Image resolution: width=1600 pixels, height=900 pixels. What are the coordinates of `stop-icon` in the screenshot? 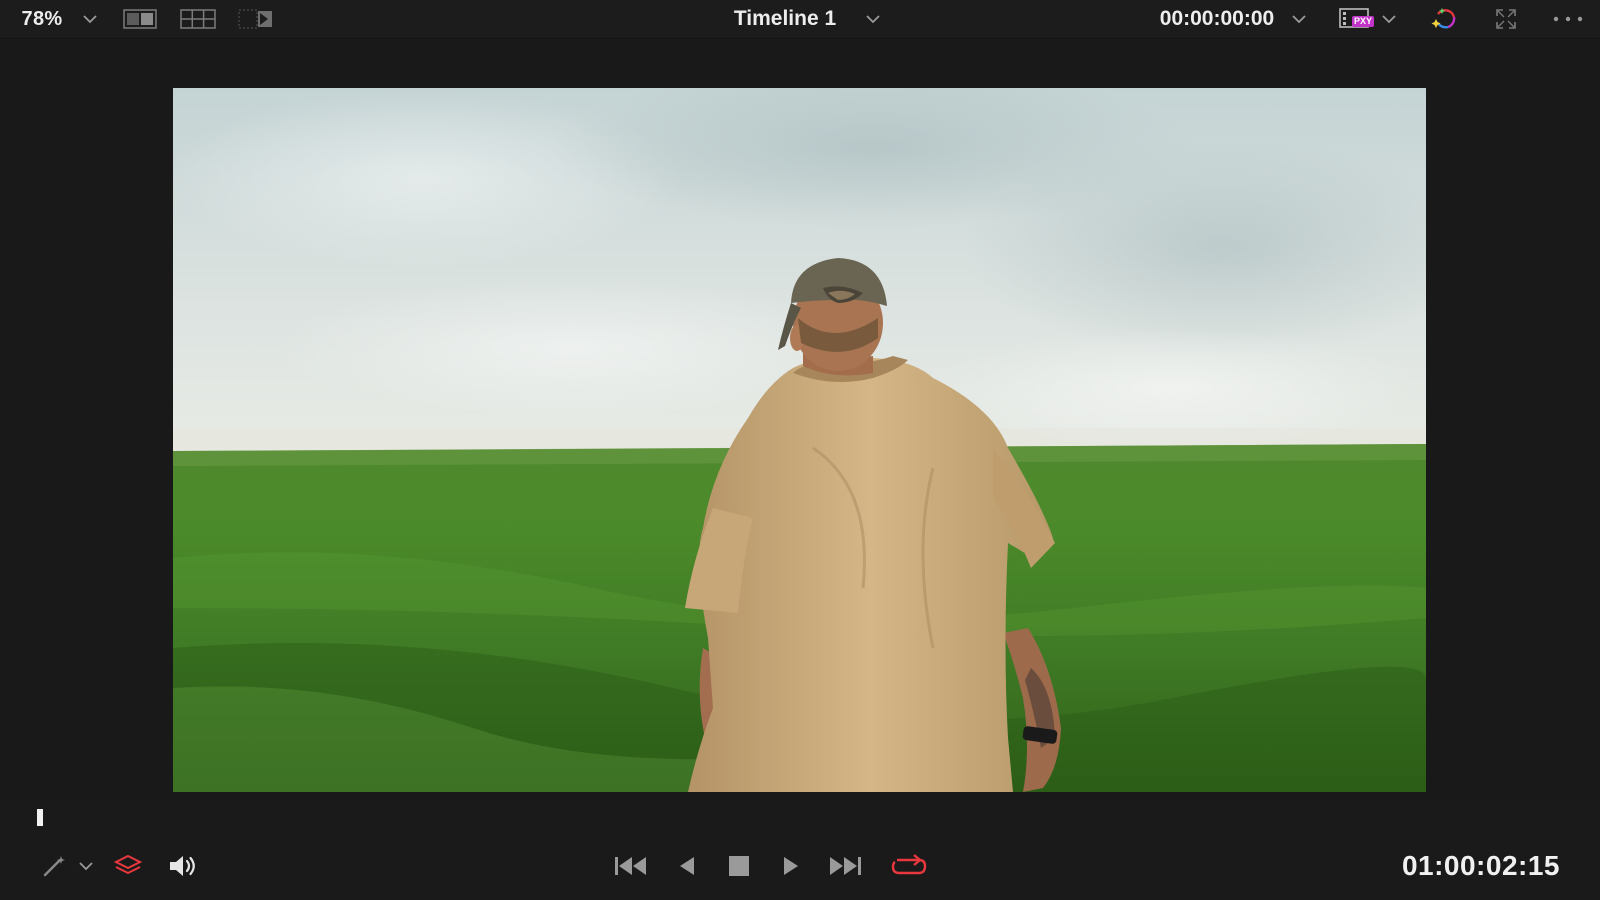 It's located at (739, 866).